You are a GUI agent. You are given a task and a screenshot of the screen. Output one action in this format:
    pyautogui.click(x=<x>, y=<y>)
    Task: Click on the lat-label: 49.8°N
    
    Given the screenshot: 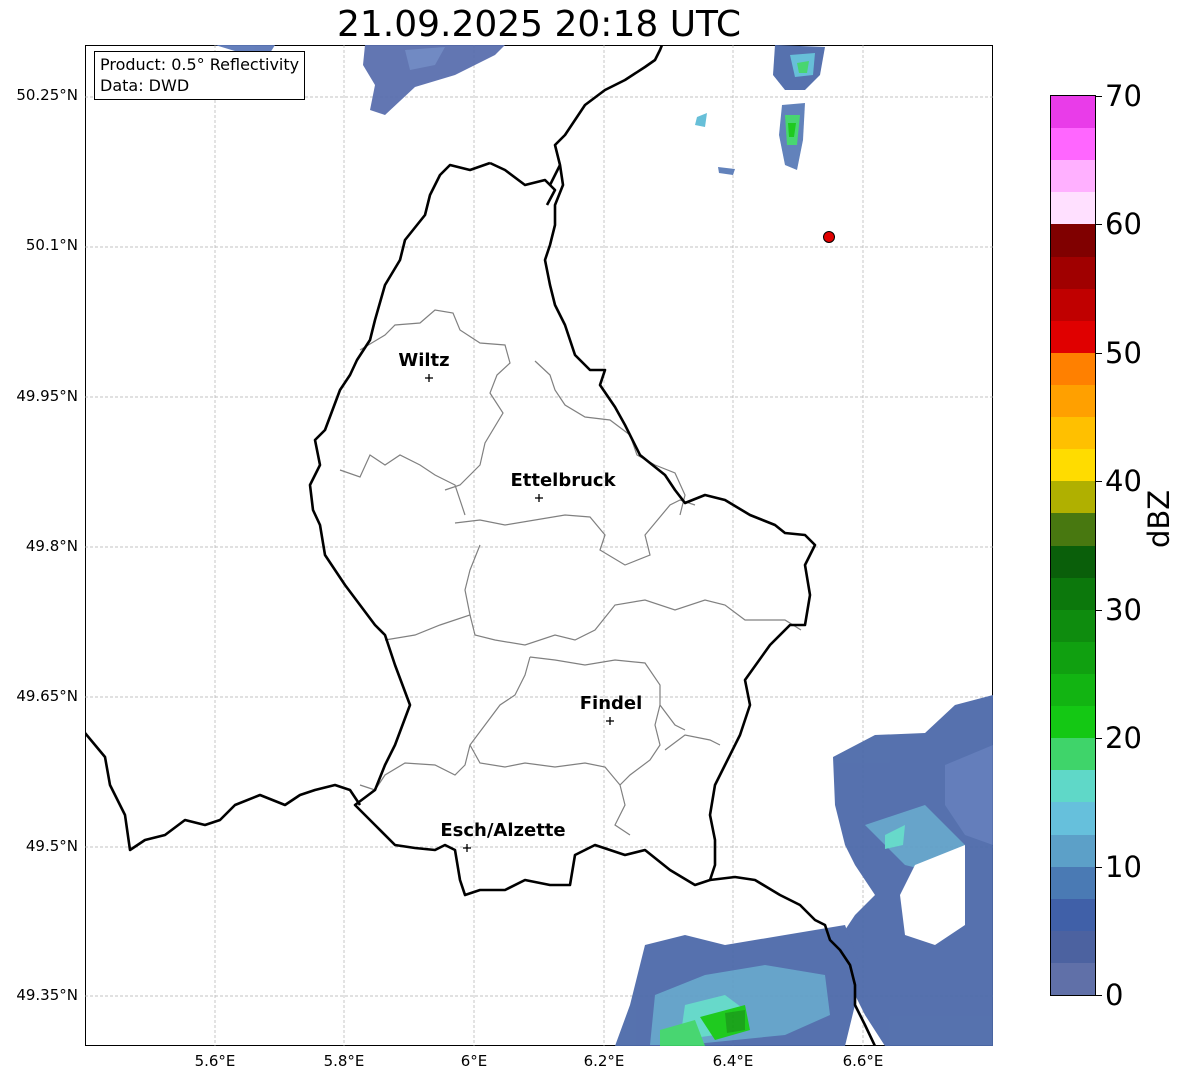 What is the action you would take?
    pyautogui.click(x=51, y=546)
    